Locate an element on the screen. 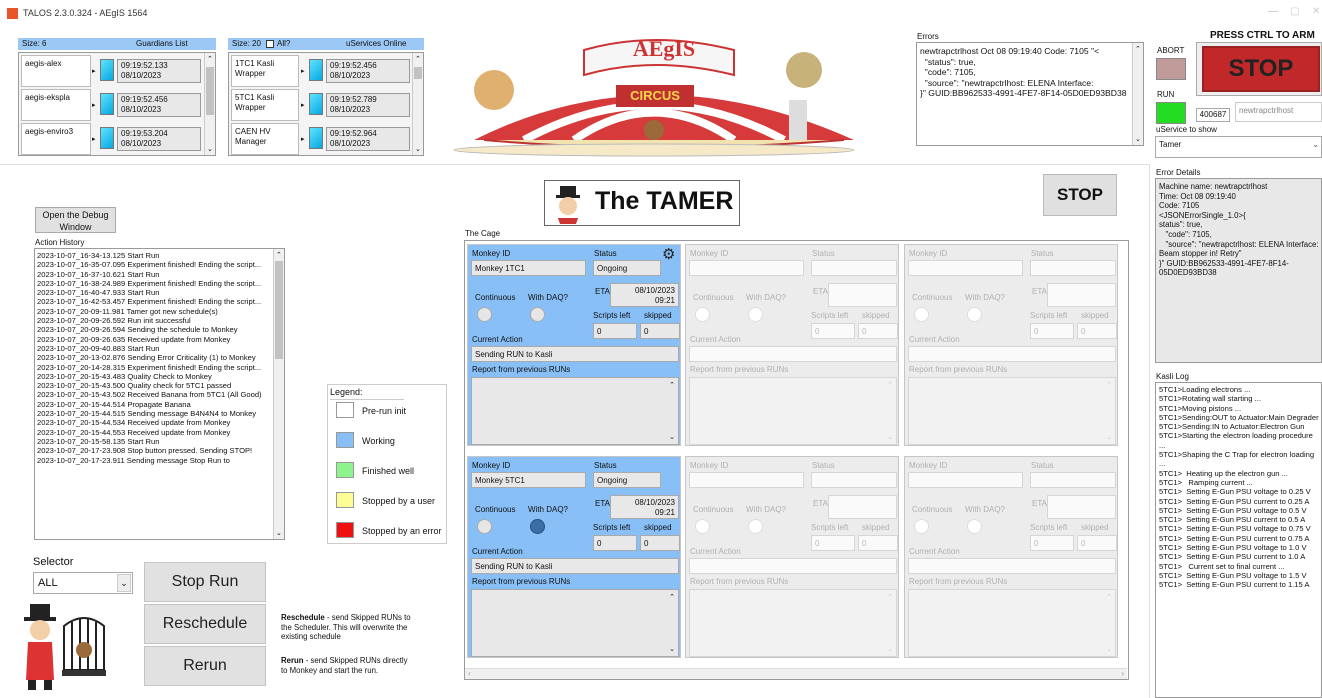 The image size is (1322, 698). legend-title: Legend: is located at coordinates (367, 393).